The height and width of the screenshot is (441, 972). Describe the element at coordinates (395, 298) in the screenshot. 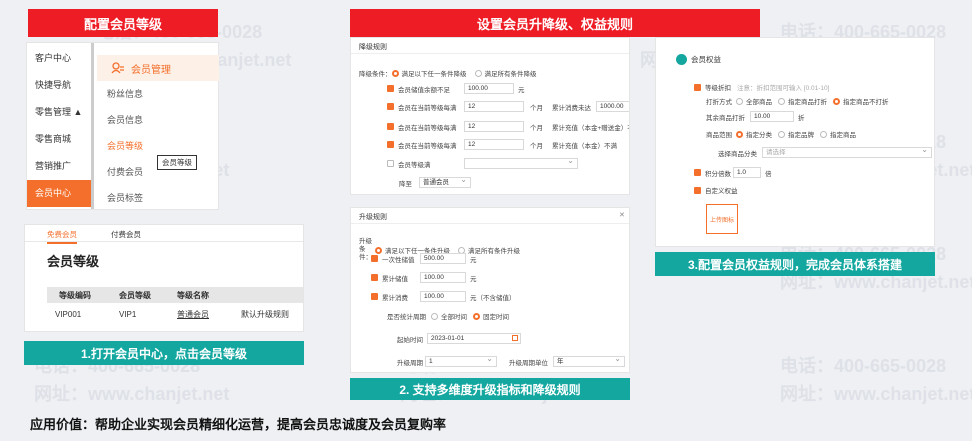

I see `up-rule-total-consume-label: 累计消费` at that location.